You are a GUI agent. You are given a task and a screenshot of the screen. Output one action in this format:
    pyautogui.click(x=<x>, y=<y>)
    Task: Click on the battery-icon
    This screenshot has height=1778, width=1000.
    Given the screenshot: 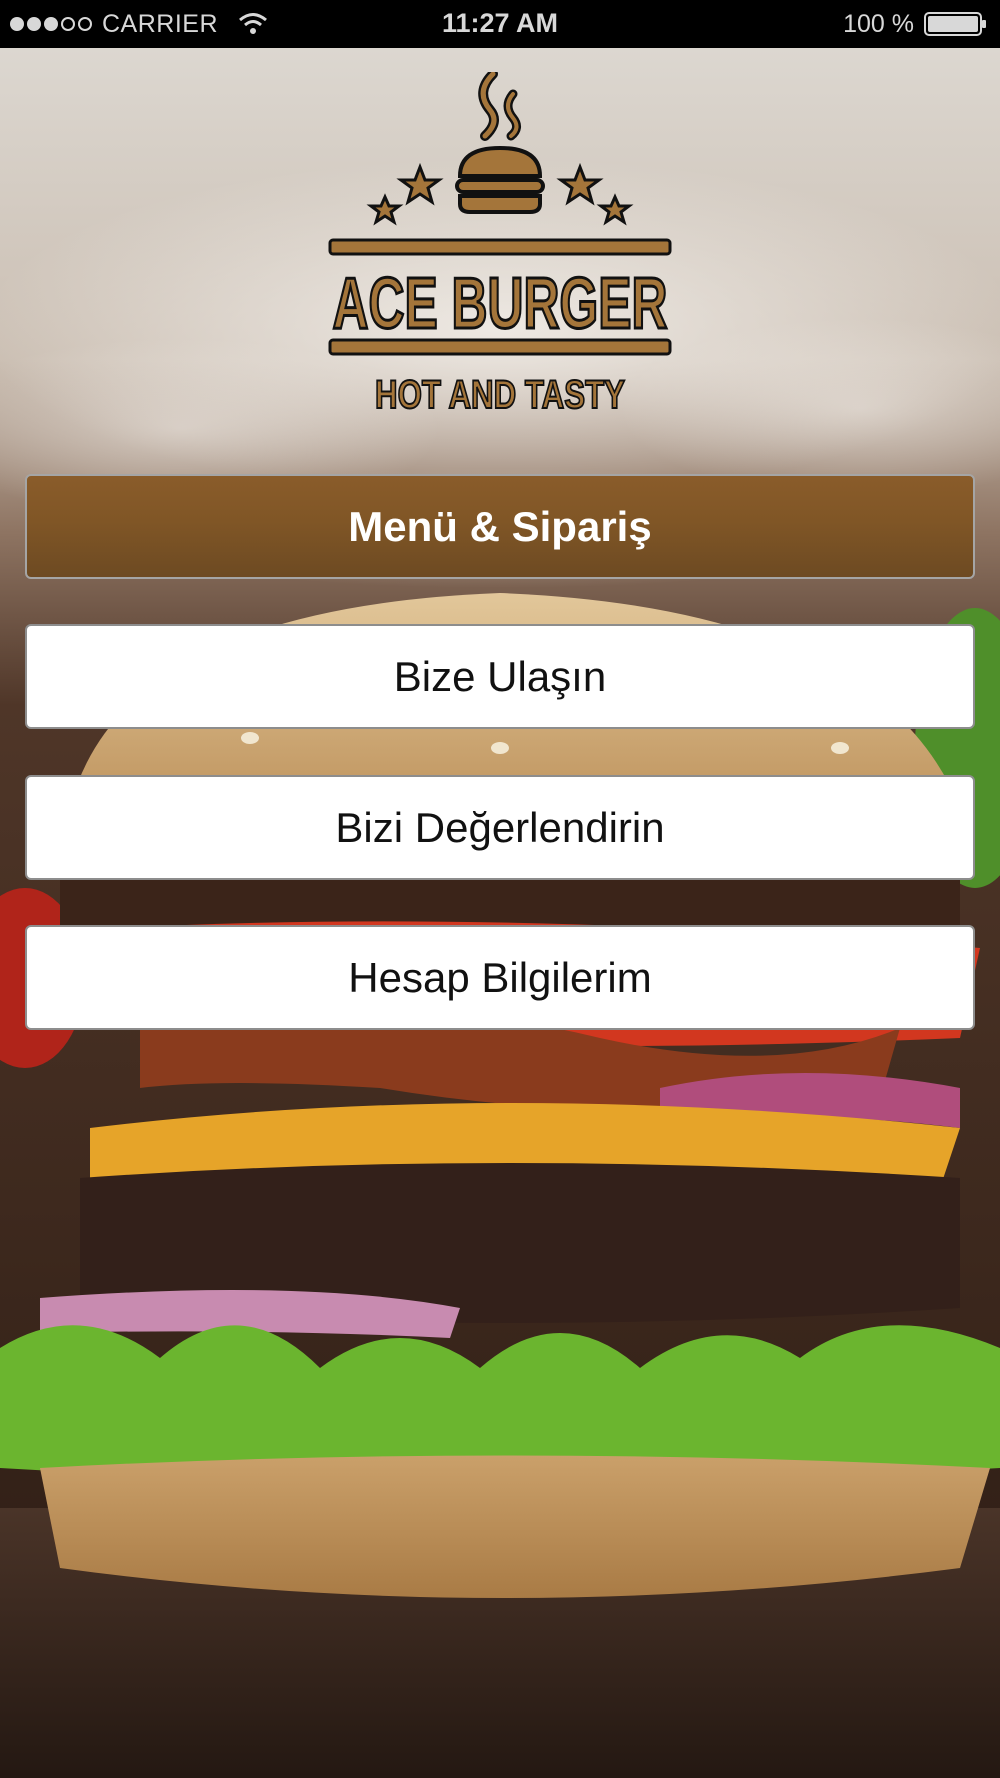 What is the action you would take?
    pyautogui.click(x=955, y=24)
    